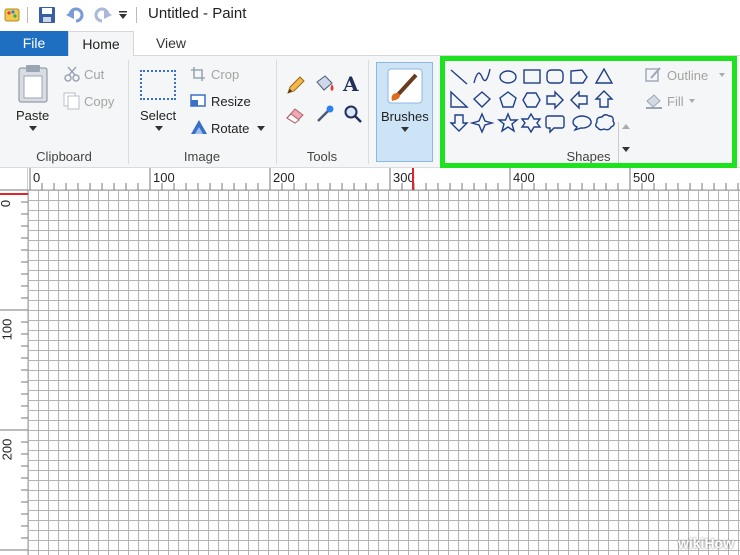  What do you see at coordinates (159, 129) in the screenshot?
I see `select-dropdown-icon` at bounding box center [159, 129].